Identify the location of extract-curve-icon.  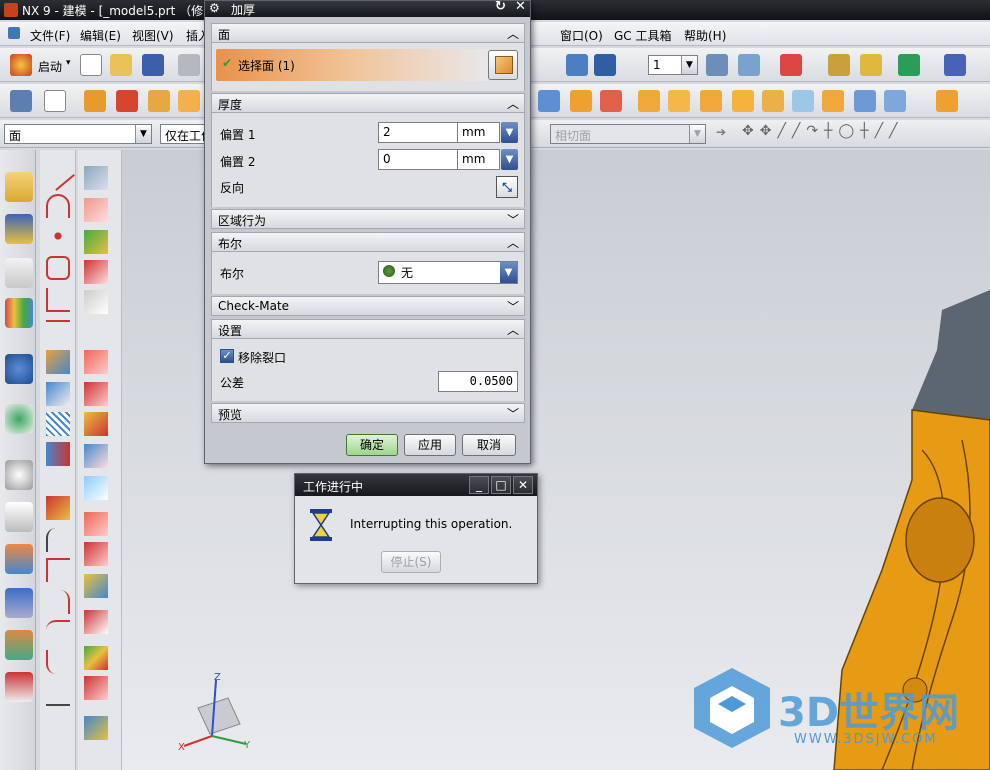
(58, 454).